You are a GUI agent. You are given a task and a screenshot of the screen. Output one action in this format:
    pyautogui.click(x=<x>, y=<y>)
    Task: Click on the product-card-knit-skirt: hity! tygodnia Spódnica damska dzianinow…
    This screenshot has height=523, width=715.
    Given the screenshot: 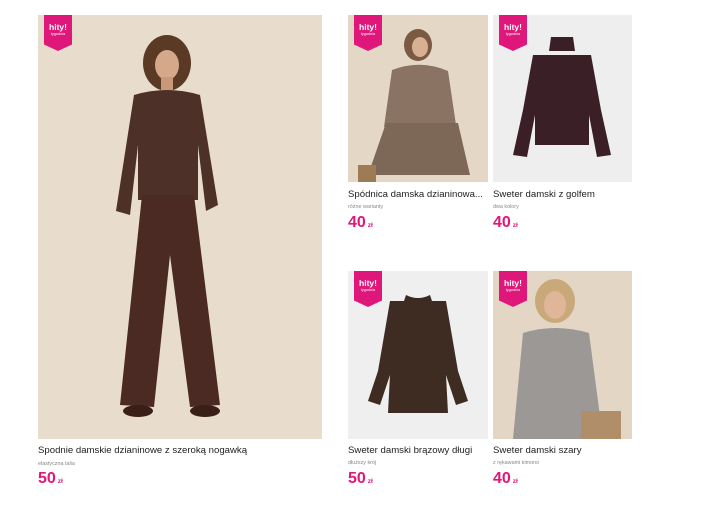 What is the action you would take?
    pyautogui.click(x=418, y=127)
    